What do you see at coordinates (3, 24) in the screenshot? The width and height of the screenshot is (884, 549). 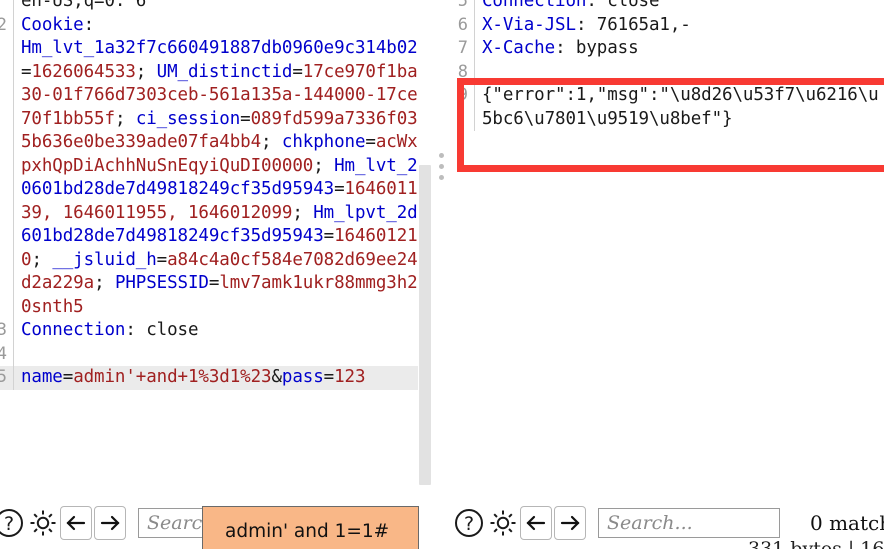 I see `line-number: 2` at bounding box center [3, 24].